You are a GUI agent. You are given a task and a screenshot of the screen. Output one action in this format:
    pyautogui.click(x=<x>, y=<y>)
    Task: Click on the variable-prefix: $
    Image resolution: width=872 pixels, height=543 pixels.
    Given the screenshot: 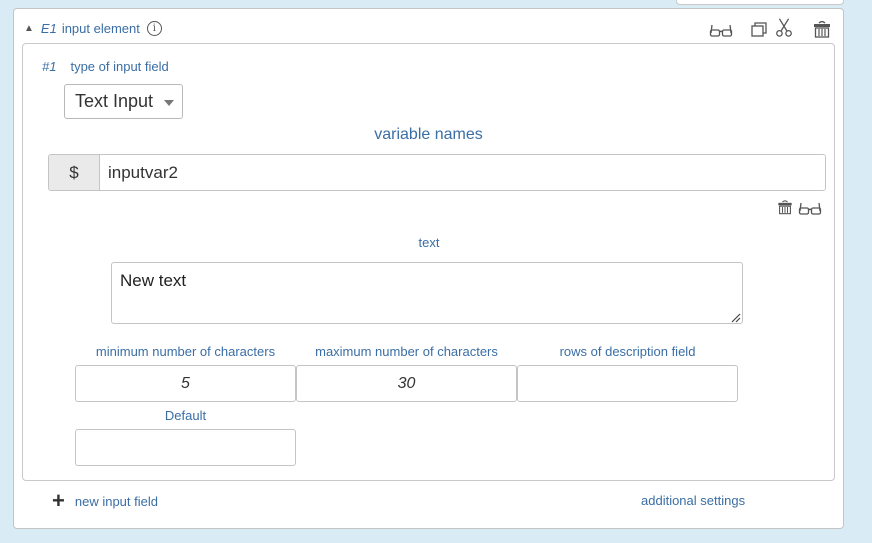 What is the action you would take?
    pyautogui.click(x=74, y=172)
    